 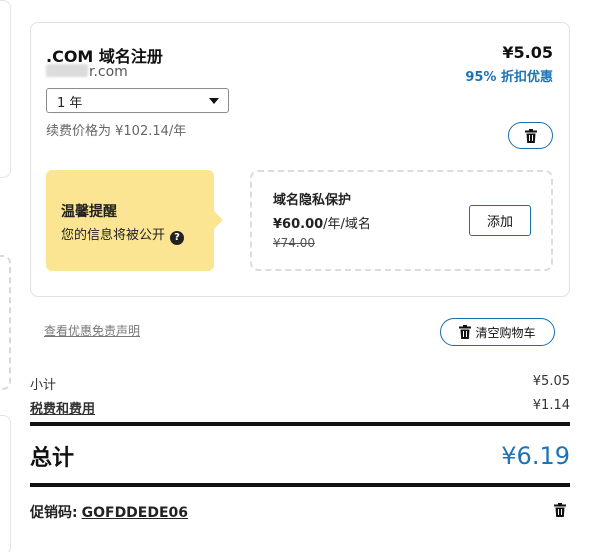 What do you see at coordinates (551, 381) in the screenshot?
I see `subtotal-value: ¥5.05` at bounding box center [551, 381].